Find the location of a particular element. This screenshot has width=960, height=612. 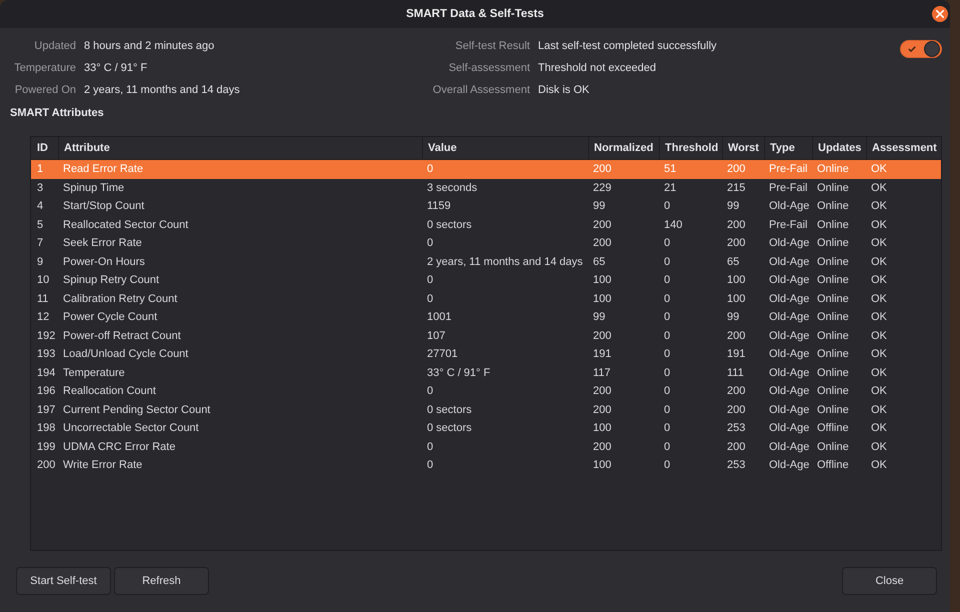

table-row: 199 UDMA CRC Error Rate 0 200 0 200 Old-Age Online OK is located at coordinates (486, 447).